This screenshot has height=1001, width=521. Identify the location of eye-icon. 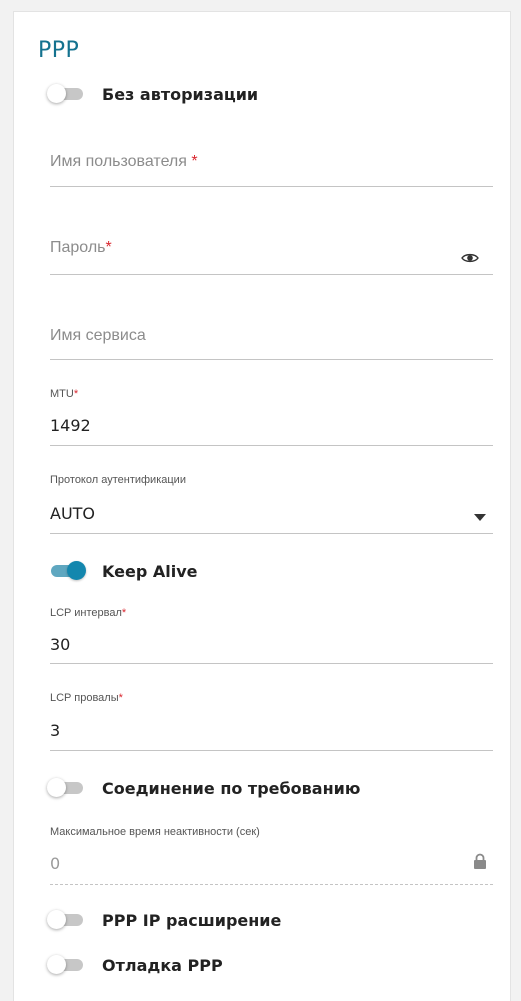
(470, 258).